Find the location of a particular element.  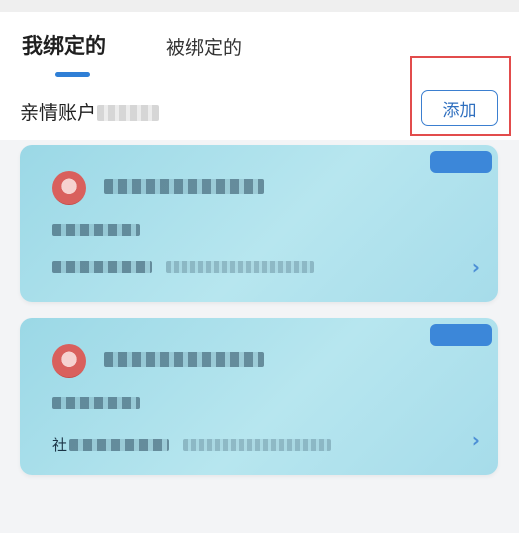

tab-bound-to-me: 被绑定的 is located at coordinates (204, 46).